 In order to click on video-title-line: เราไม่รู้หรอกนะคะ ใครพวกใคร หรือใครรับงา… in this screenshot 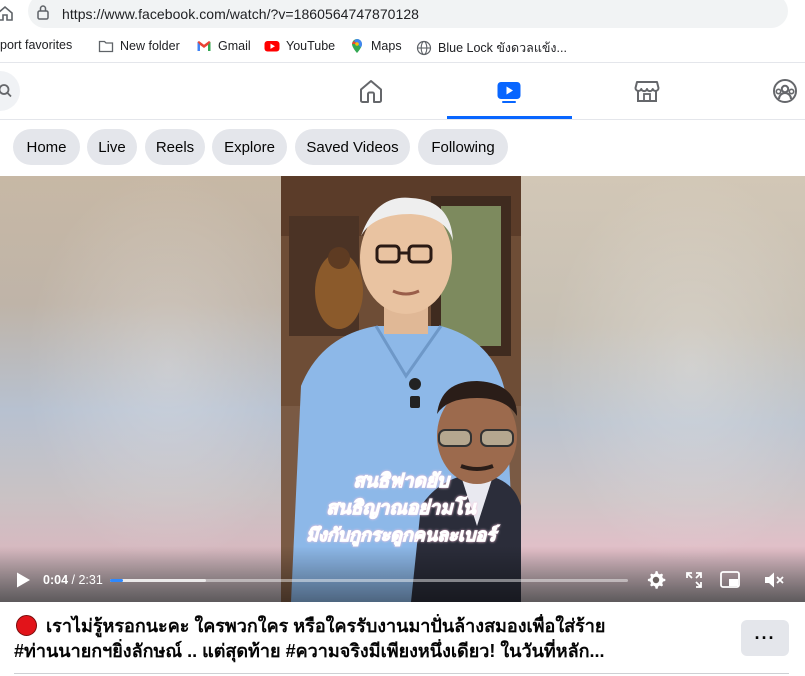, I will do `click(326, 626)`.